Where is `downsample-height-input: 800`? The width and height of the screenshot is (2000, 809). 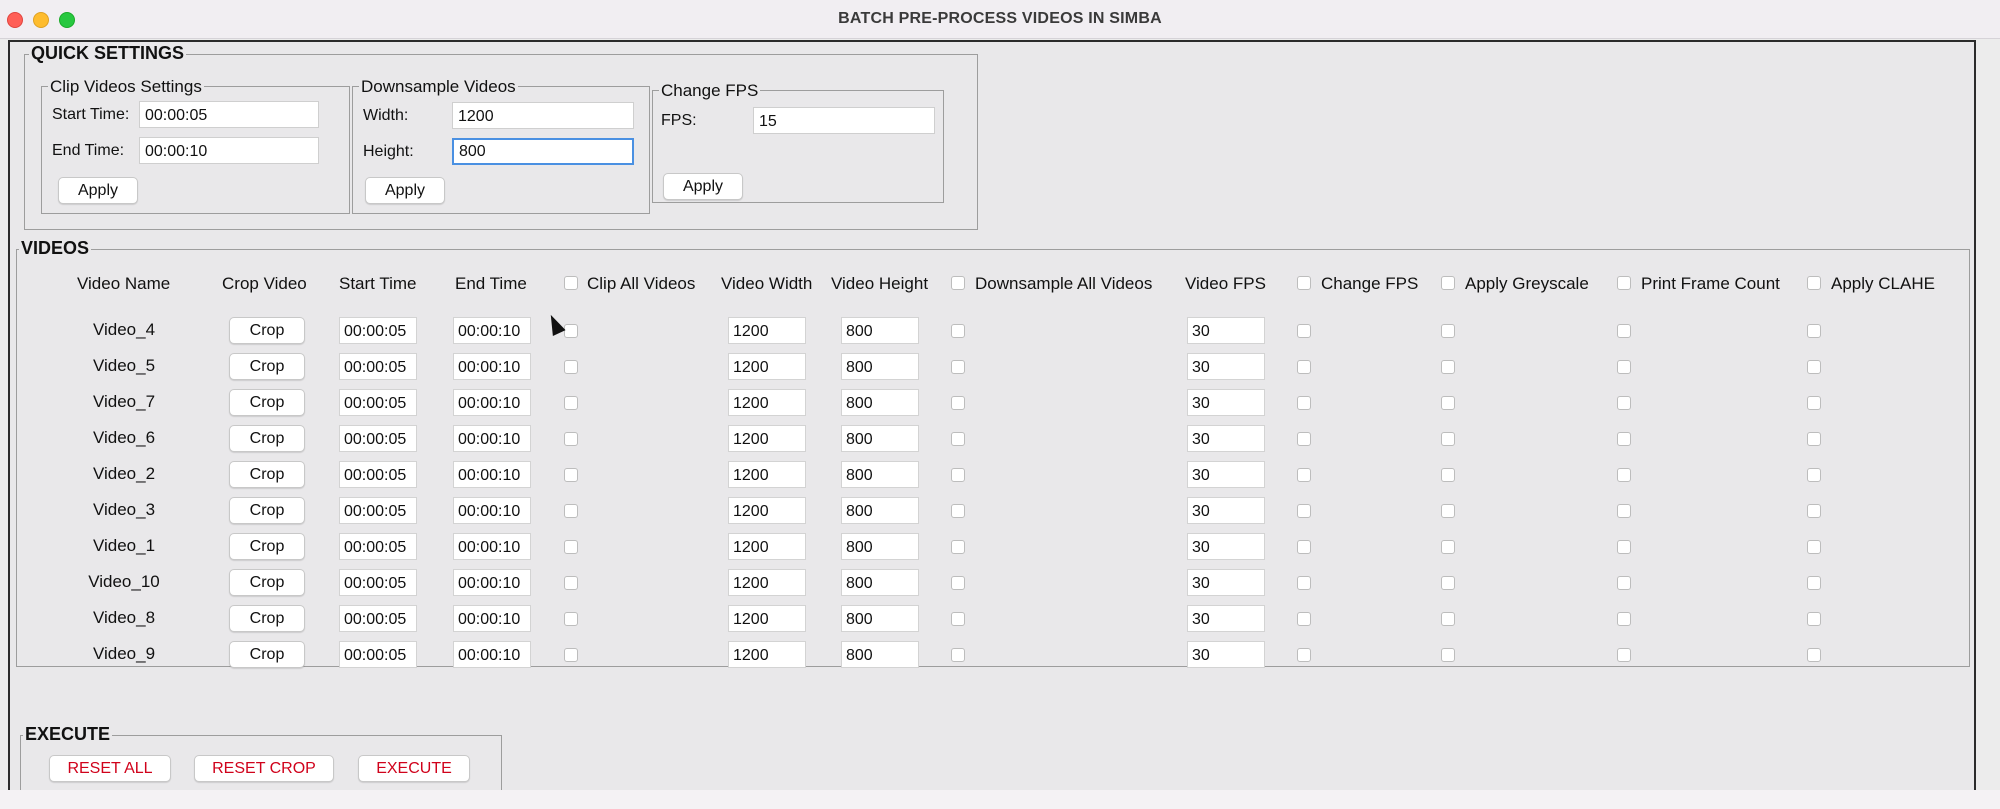 downsample-height-input: 800 is located at coordinates (543, 151).